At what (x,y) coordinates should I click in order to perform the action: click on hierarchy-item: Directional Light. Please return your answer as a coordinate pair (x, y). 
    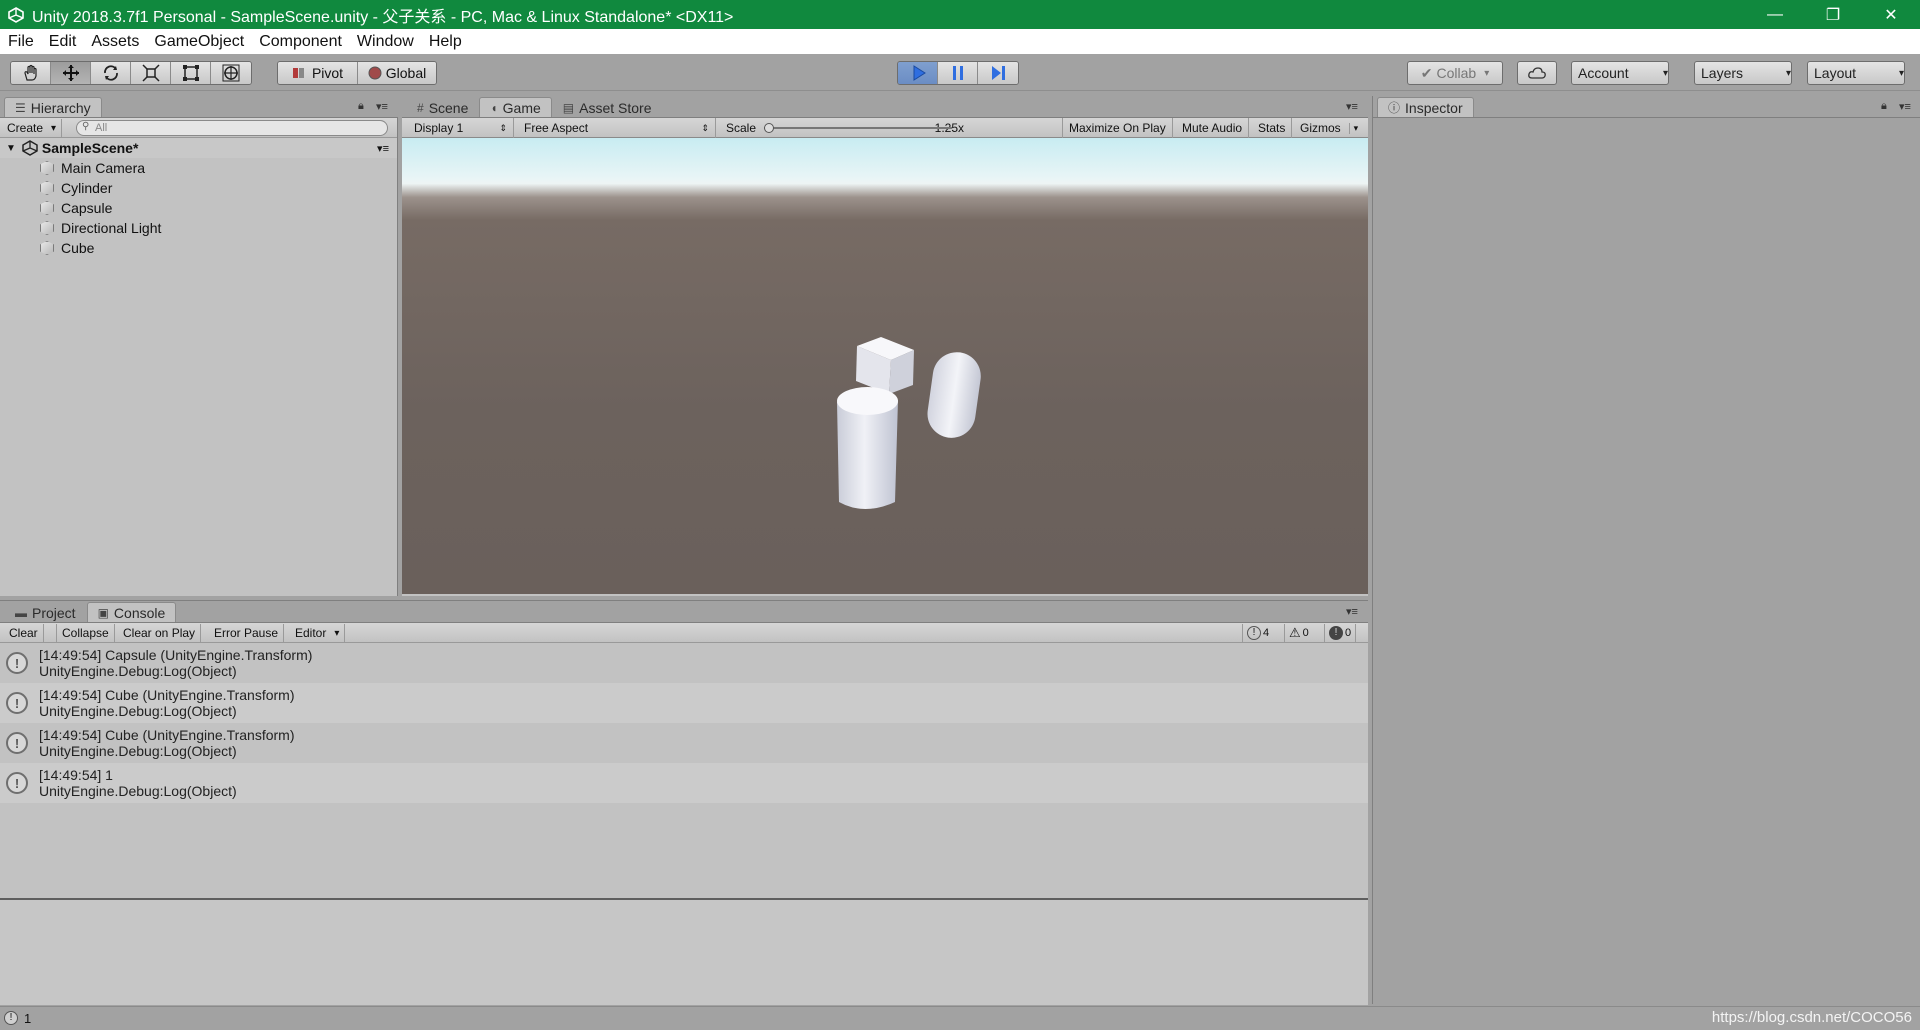
    Looking at the image, I should click on (198, 228).